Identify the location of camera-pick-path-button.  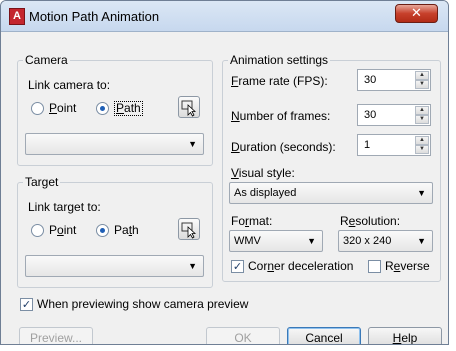
(189, 107).